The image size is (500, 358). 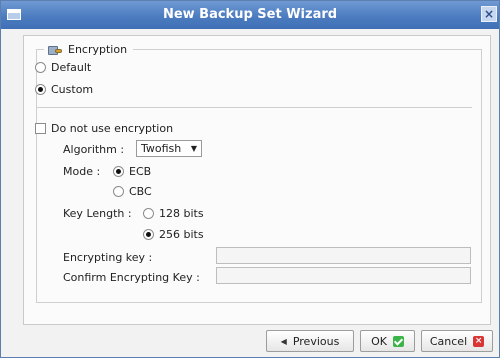 What do you see at coordinates (489, 14) in the screenshot?
I see `close-button: ×` at bounding box center [489, 14].